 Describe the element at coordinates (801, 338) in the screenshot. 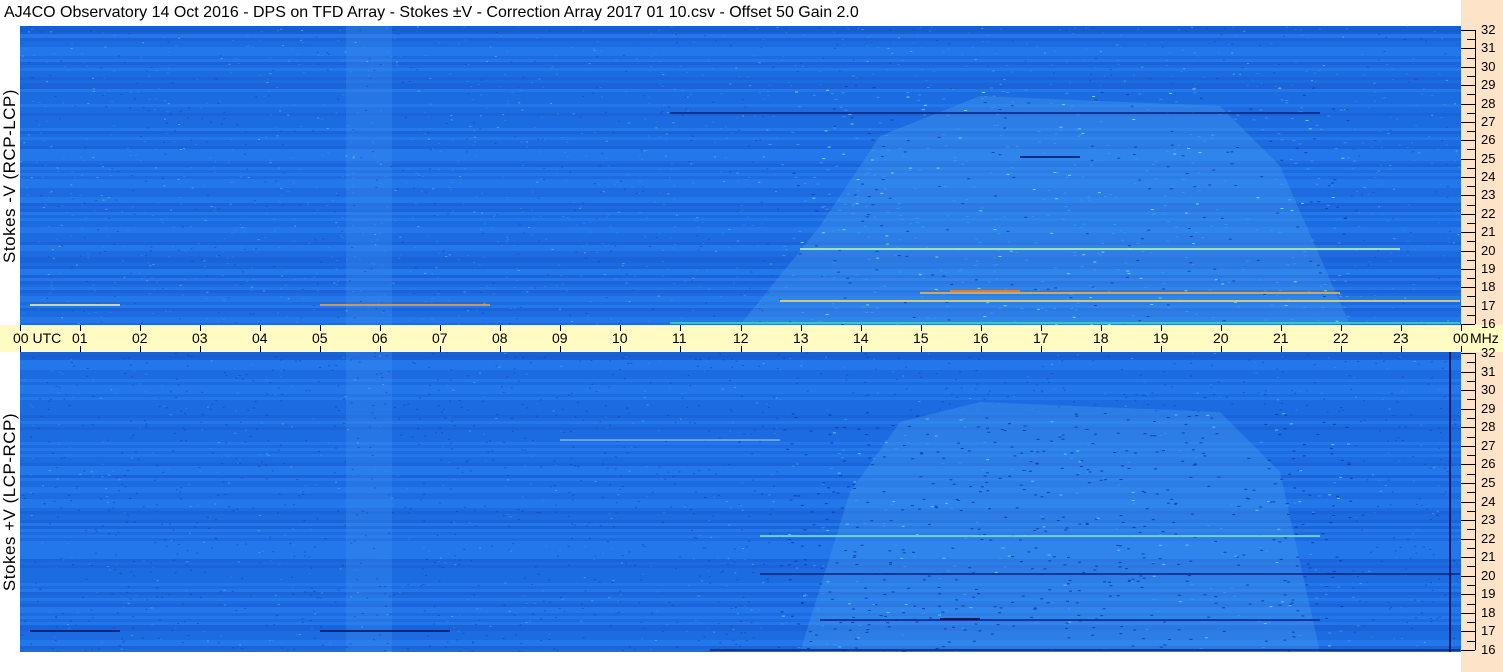

I see `time-tick-label: 13` at that location.